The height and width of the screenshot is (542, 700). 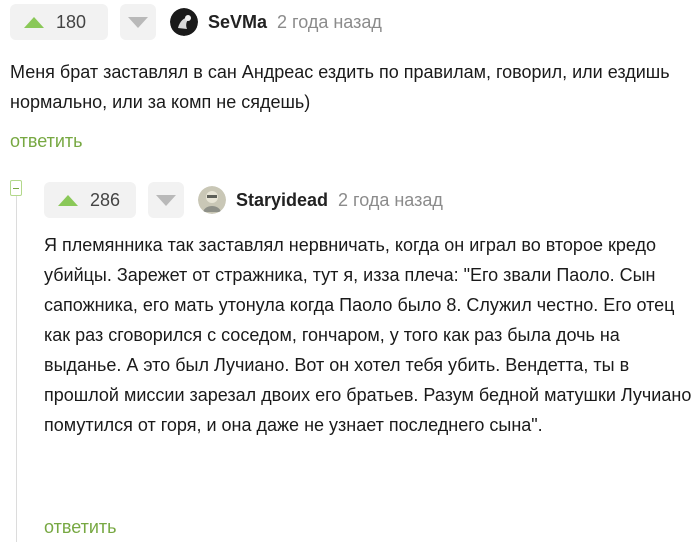 I want to click on comment-header: 286 Staryidead 2 года назад, so click(x=243, y=200).